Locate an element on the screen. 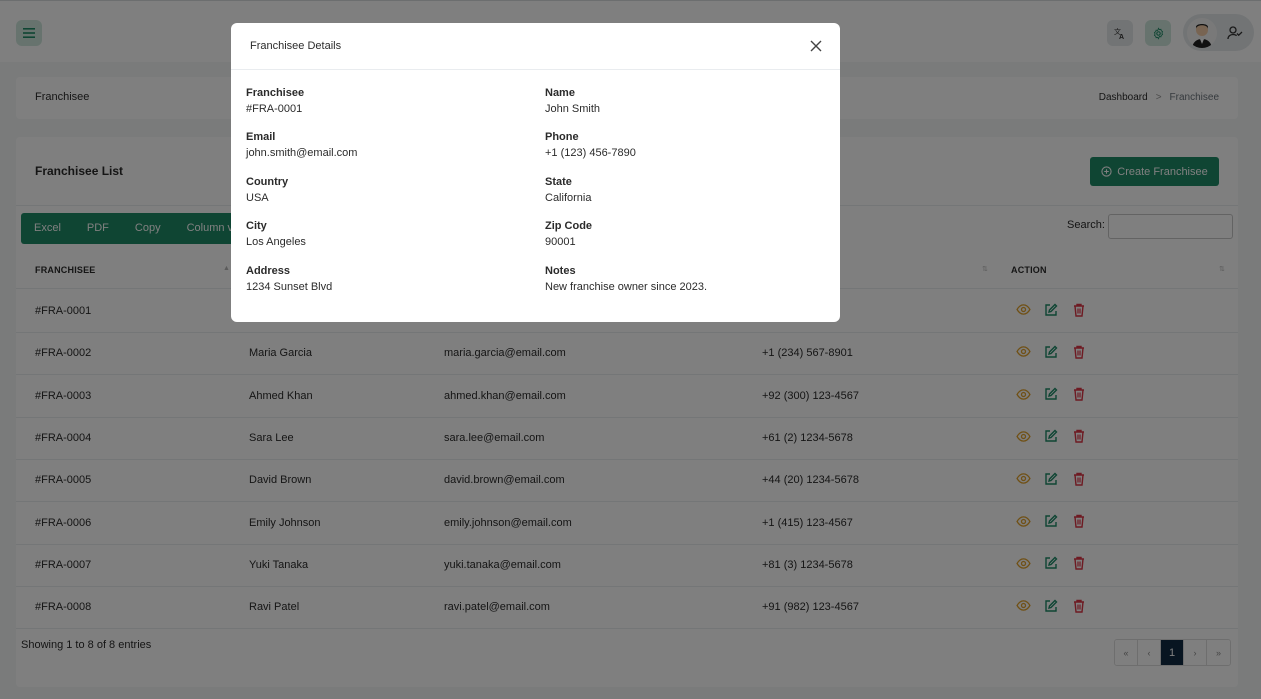  detail-value: Los Angeles is located at coordinates (276, 242).